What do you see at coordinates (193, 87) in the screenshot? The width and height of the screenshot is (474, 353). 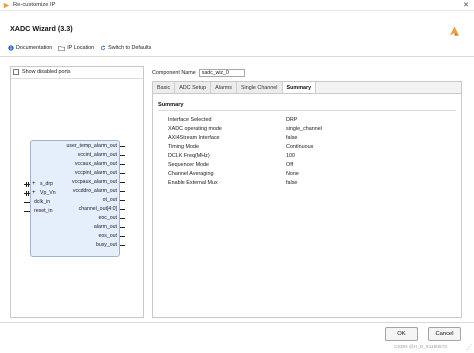 I see `tab-adc-setup: ADC Setup` at bounding box center [193, 87].